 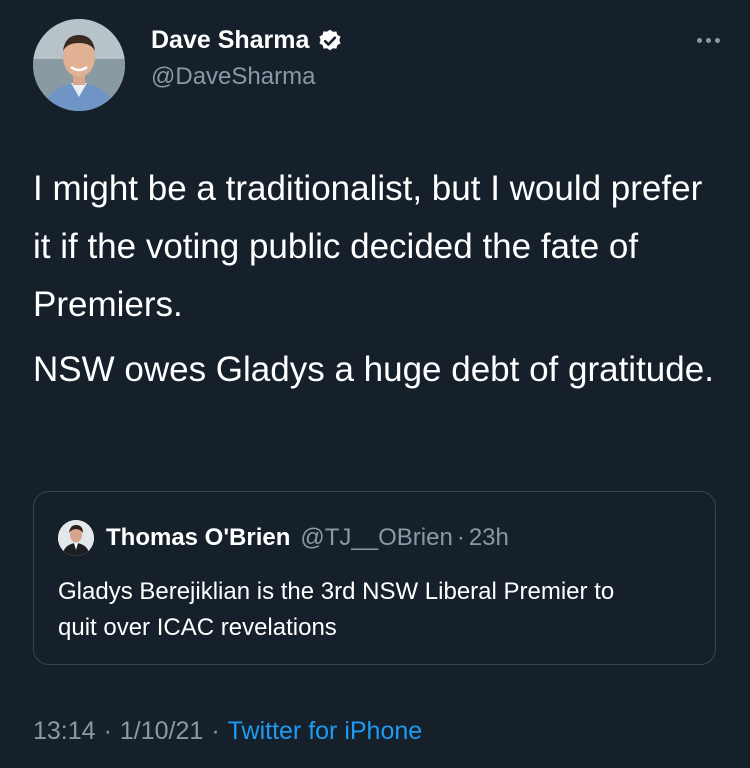 What do you see at coordinates (230, 40) in the screenshot?
I see `author-name: Dave Sharma` at bounding box center [230, 40].